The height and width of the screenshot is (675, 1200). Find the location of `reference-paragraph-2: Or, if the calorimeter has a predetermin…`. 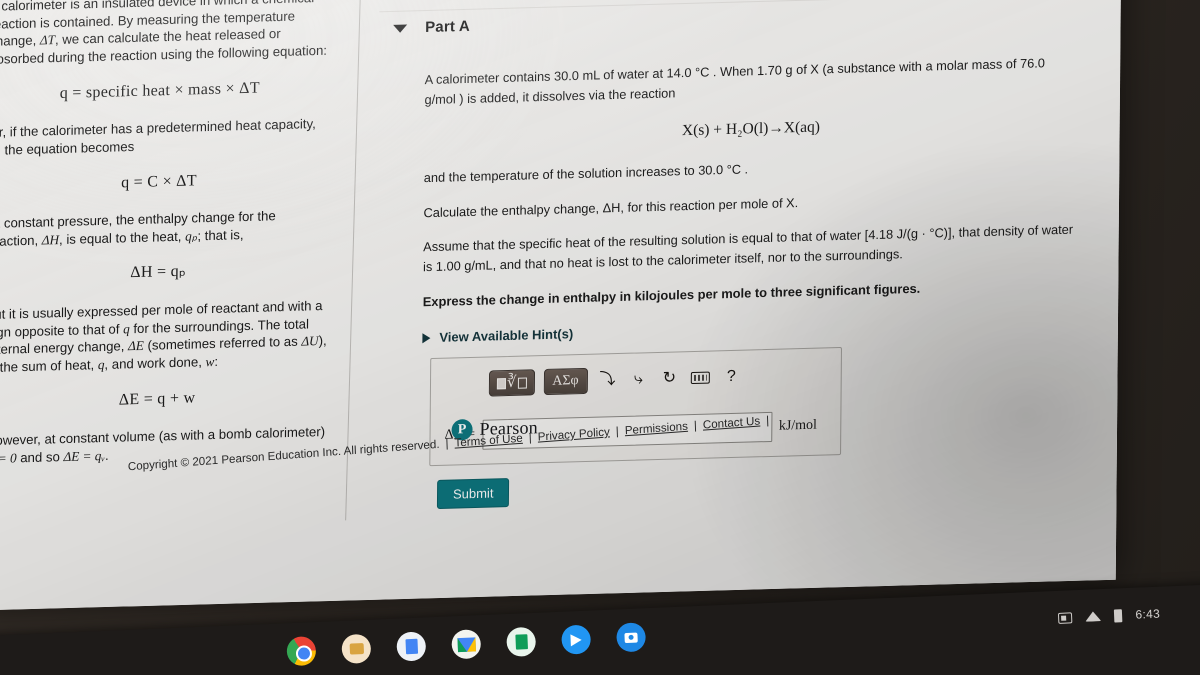

reference-paragraph-2: Or, if the calorimeter has a predetermin… is located at coordinates (165, 137).